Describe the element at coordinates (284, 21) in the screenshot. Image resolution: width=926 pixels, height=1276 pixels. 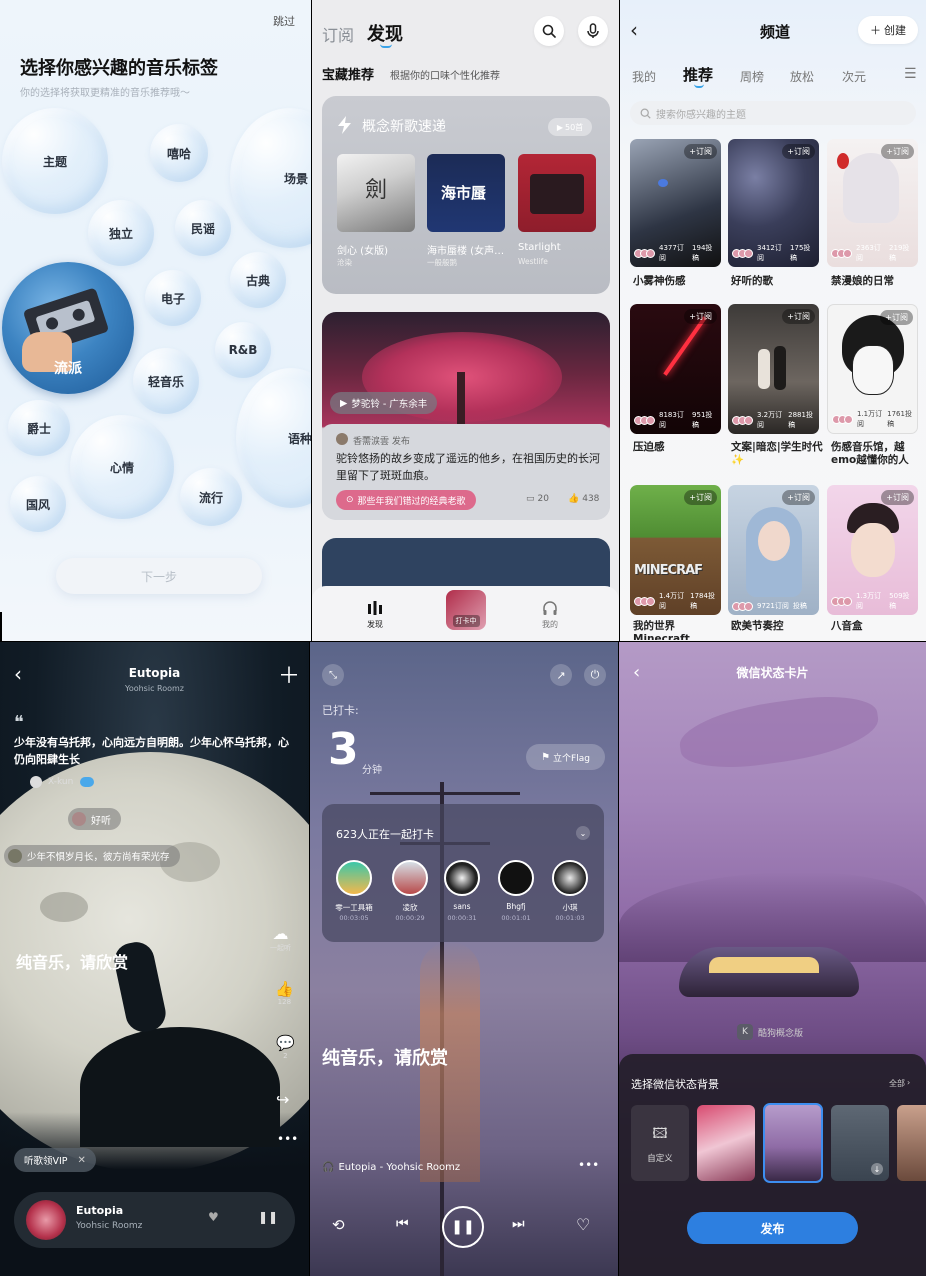
I see `skip-button: 跳过` at that location.